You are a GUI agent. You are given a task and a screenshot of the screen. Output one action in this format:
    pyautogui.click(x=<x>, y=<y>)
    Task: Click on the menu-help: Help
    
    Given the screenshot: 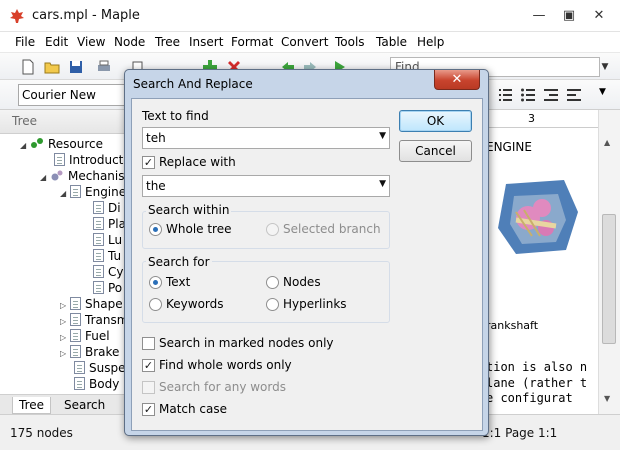 What is the action you would take?
    pyautogui.click(x=430, y=42)
    